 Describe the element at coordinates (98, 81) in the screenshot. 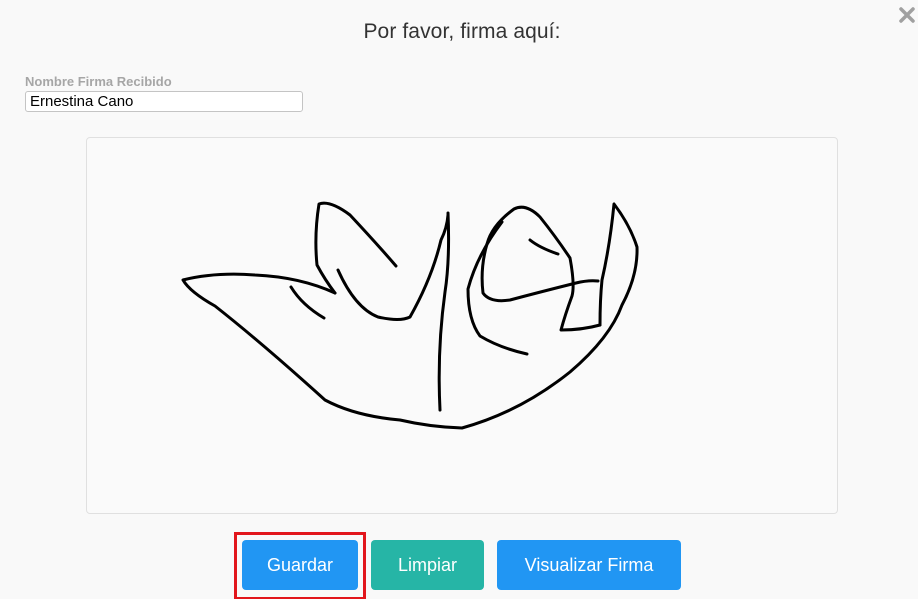

I see `name-field-label: Nombre Firma Recibido` at that location.